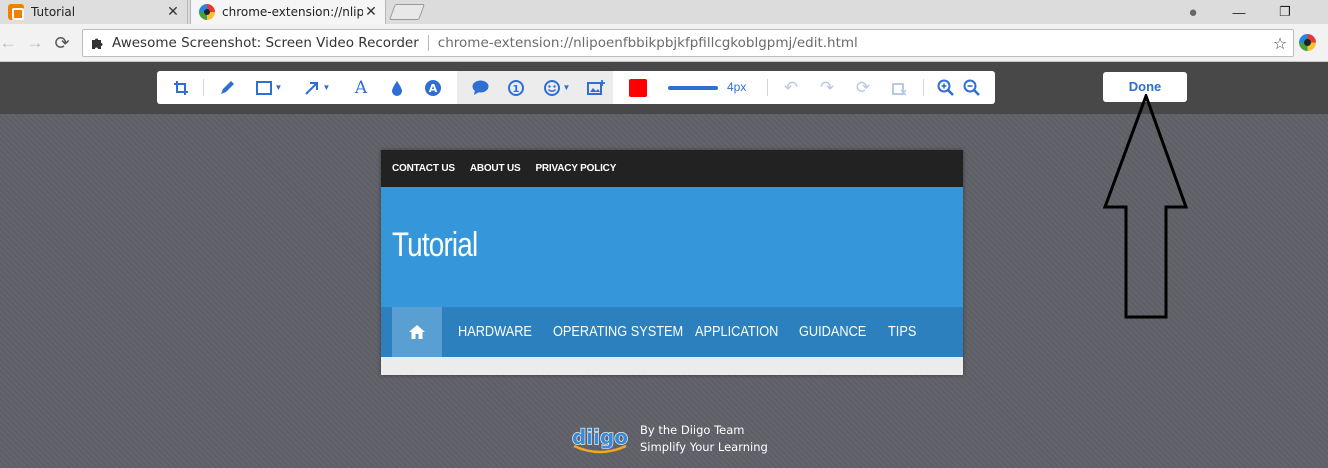 This screenshot has width=1328, height=468. What do you see at coordinates (692, 430) in the screenshot?
I see `diigo-line-1: By the Diigo Team` at bounding box center [692, 430].